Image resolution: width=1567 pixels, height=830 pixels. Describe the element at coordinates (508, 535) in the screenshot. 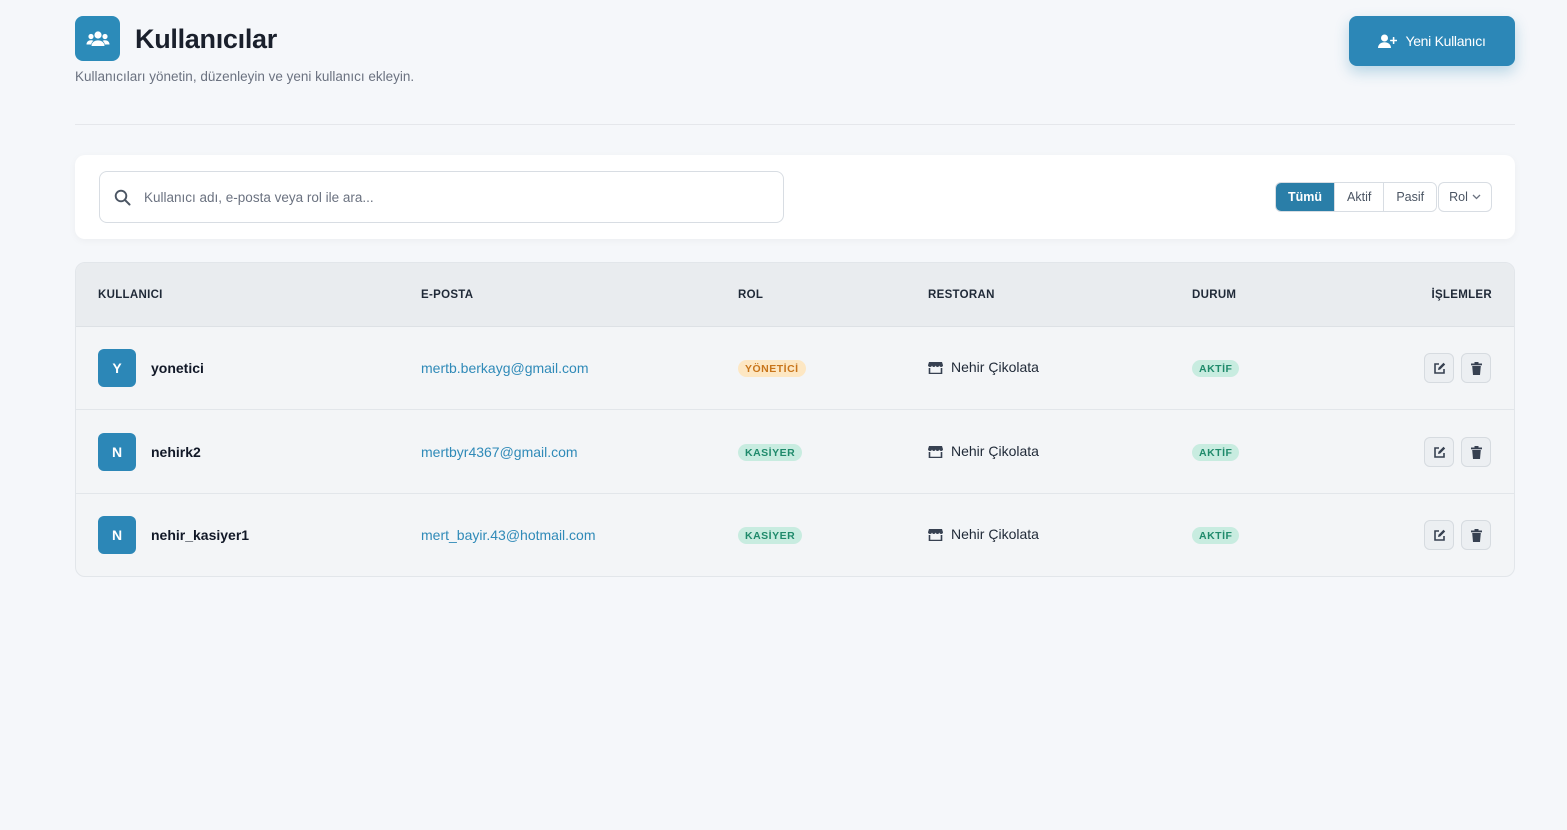

I see `email-link: mert_bayir.43@hotmail.com` at that location.